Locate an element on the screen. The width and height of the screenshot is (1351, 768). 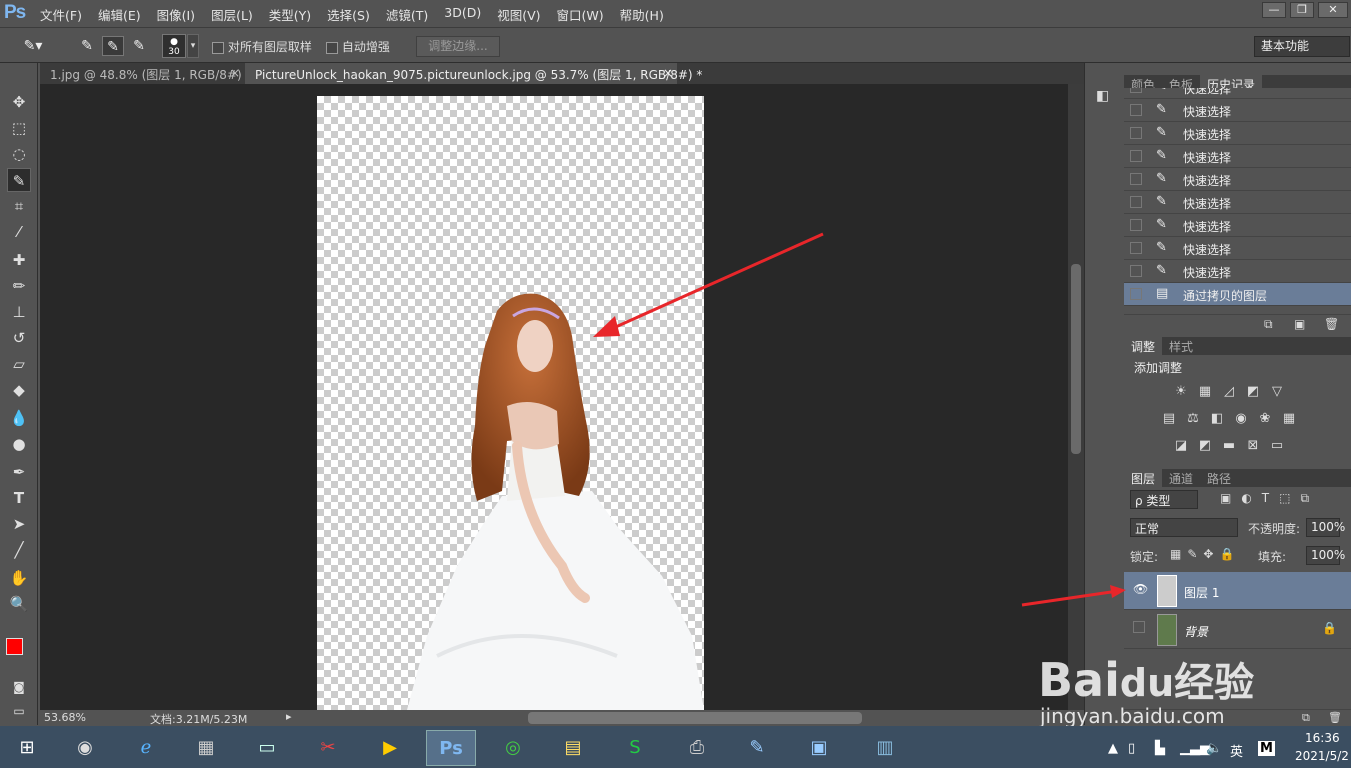
vertical-scrollbar is located at coordinates (1076, 397).